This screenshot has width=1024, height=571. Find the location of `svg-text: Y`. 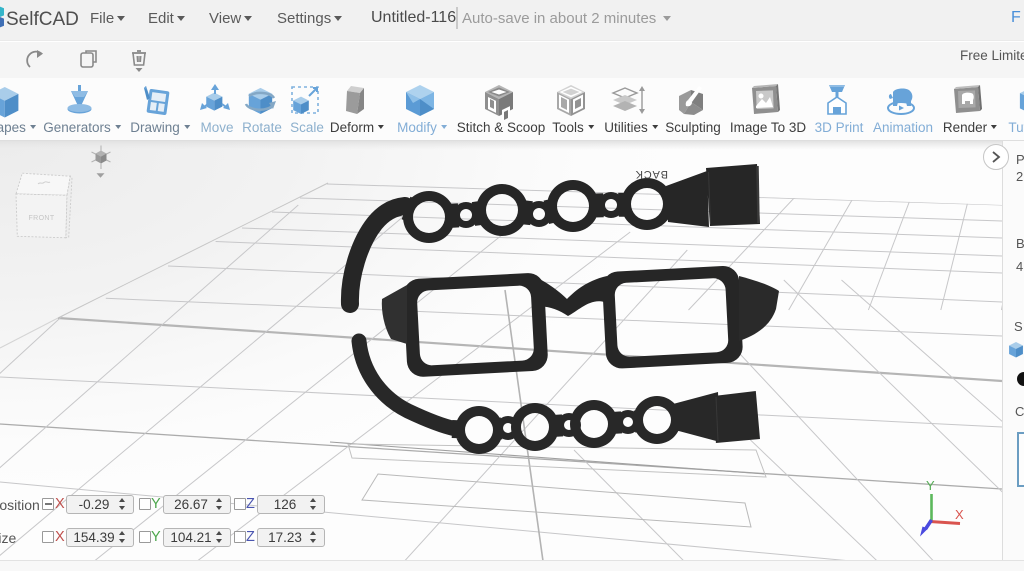

svg-text: Y is located at coordinates (930, 485).